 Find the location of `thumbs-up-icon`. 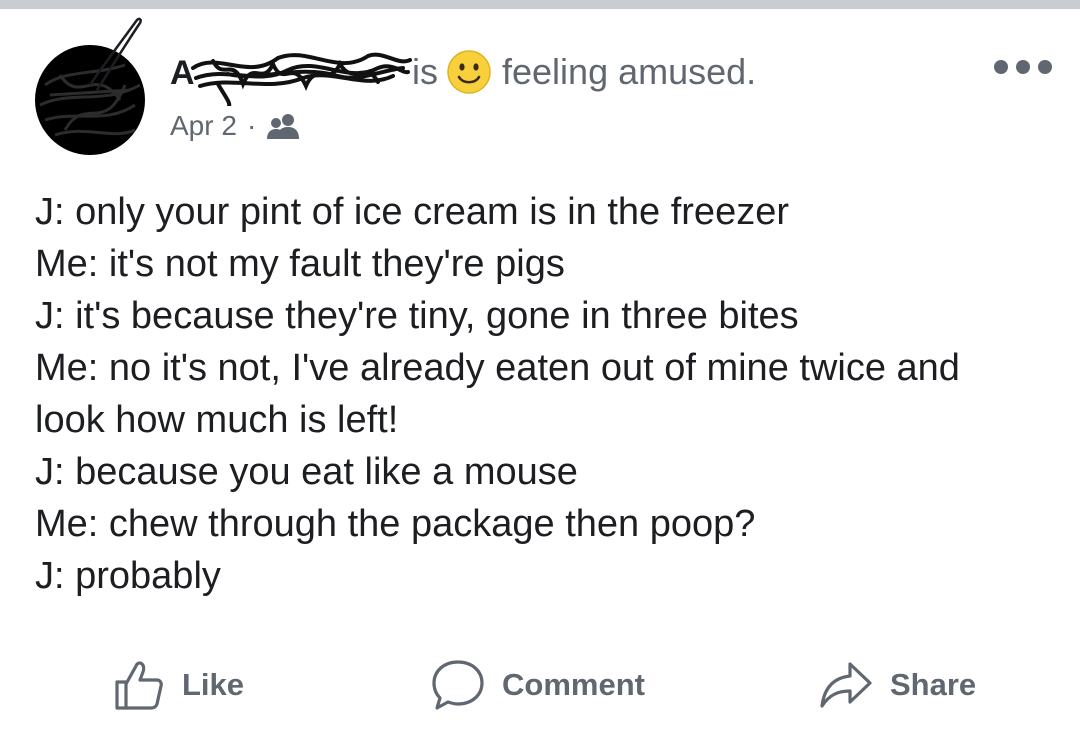

thumbs-up-icon is located at coordinates (139, 685).